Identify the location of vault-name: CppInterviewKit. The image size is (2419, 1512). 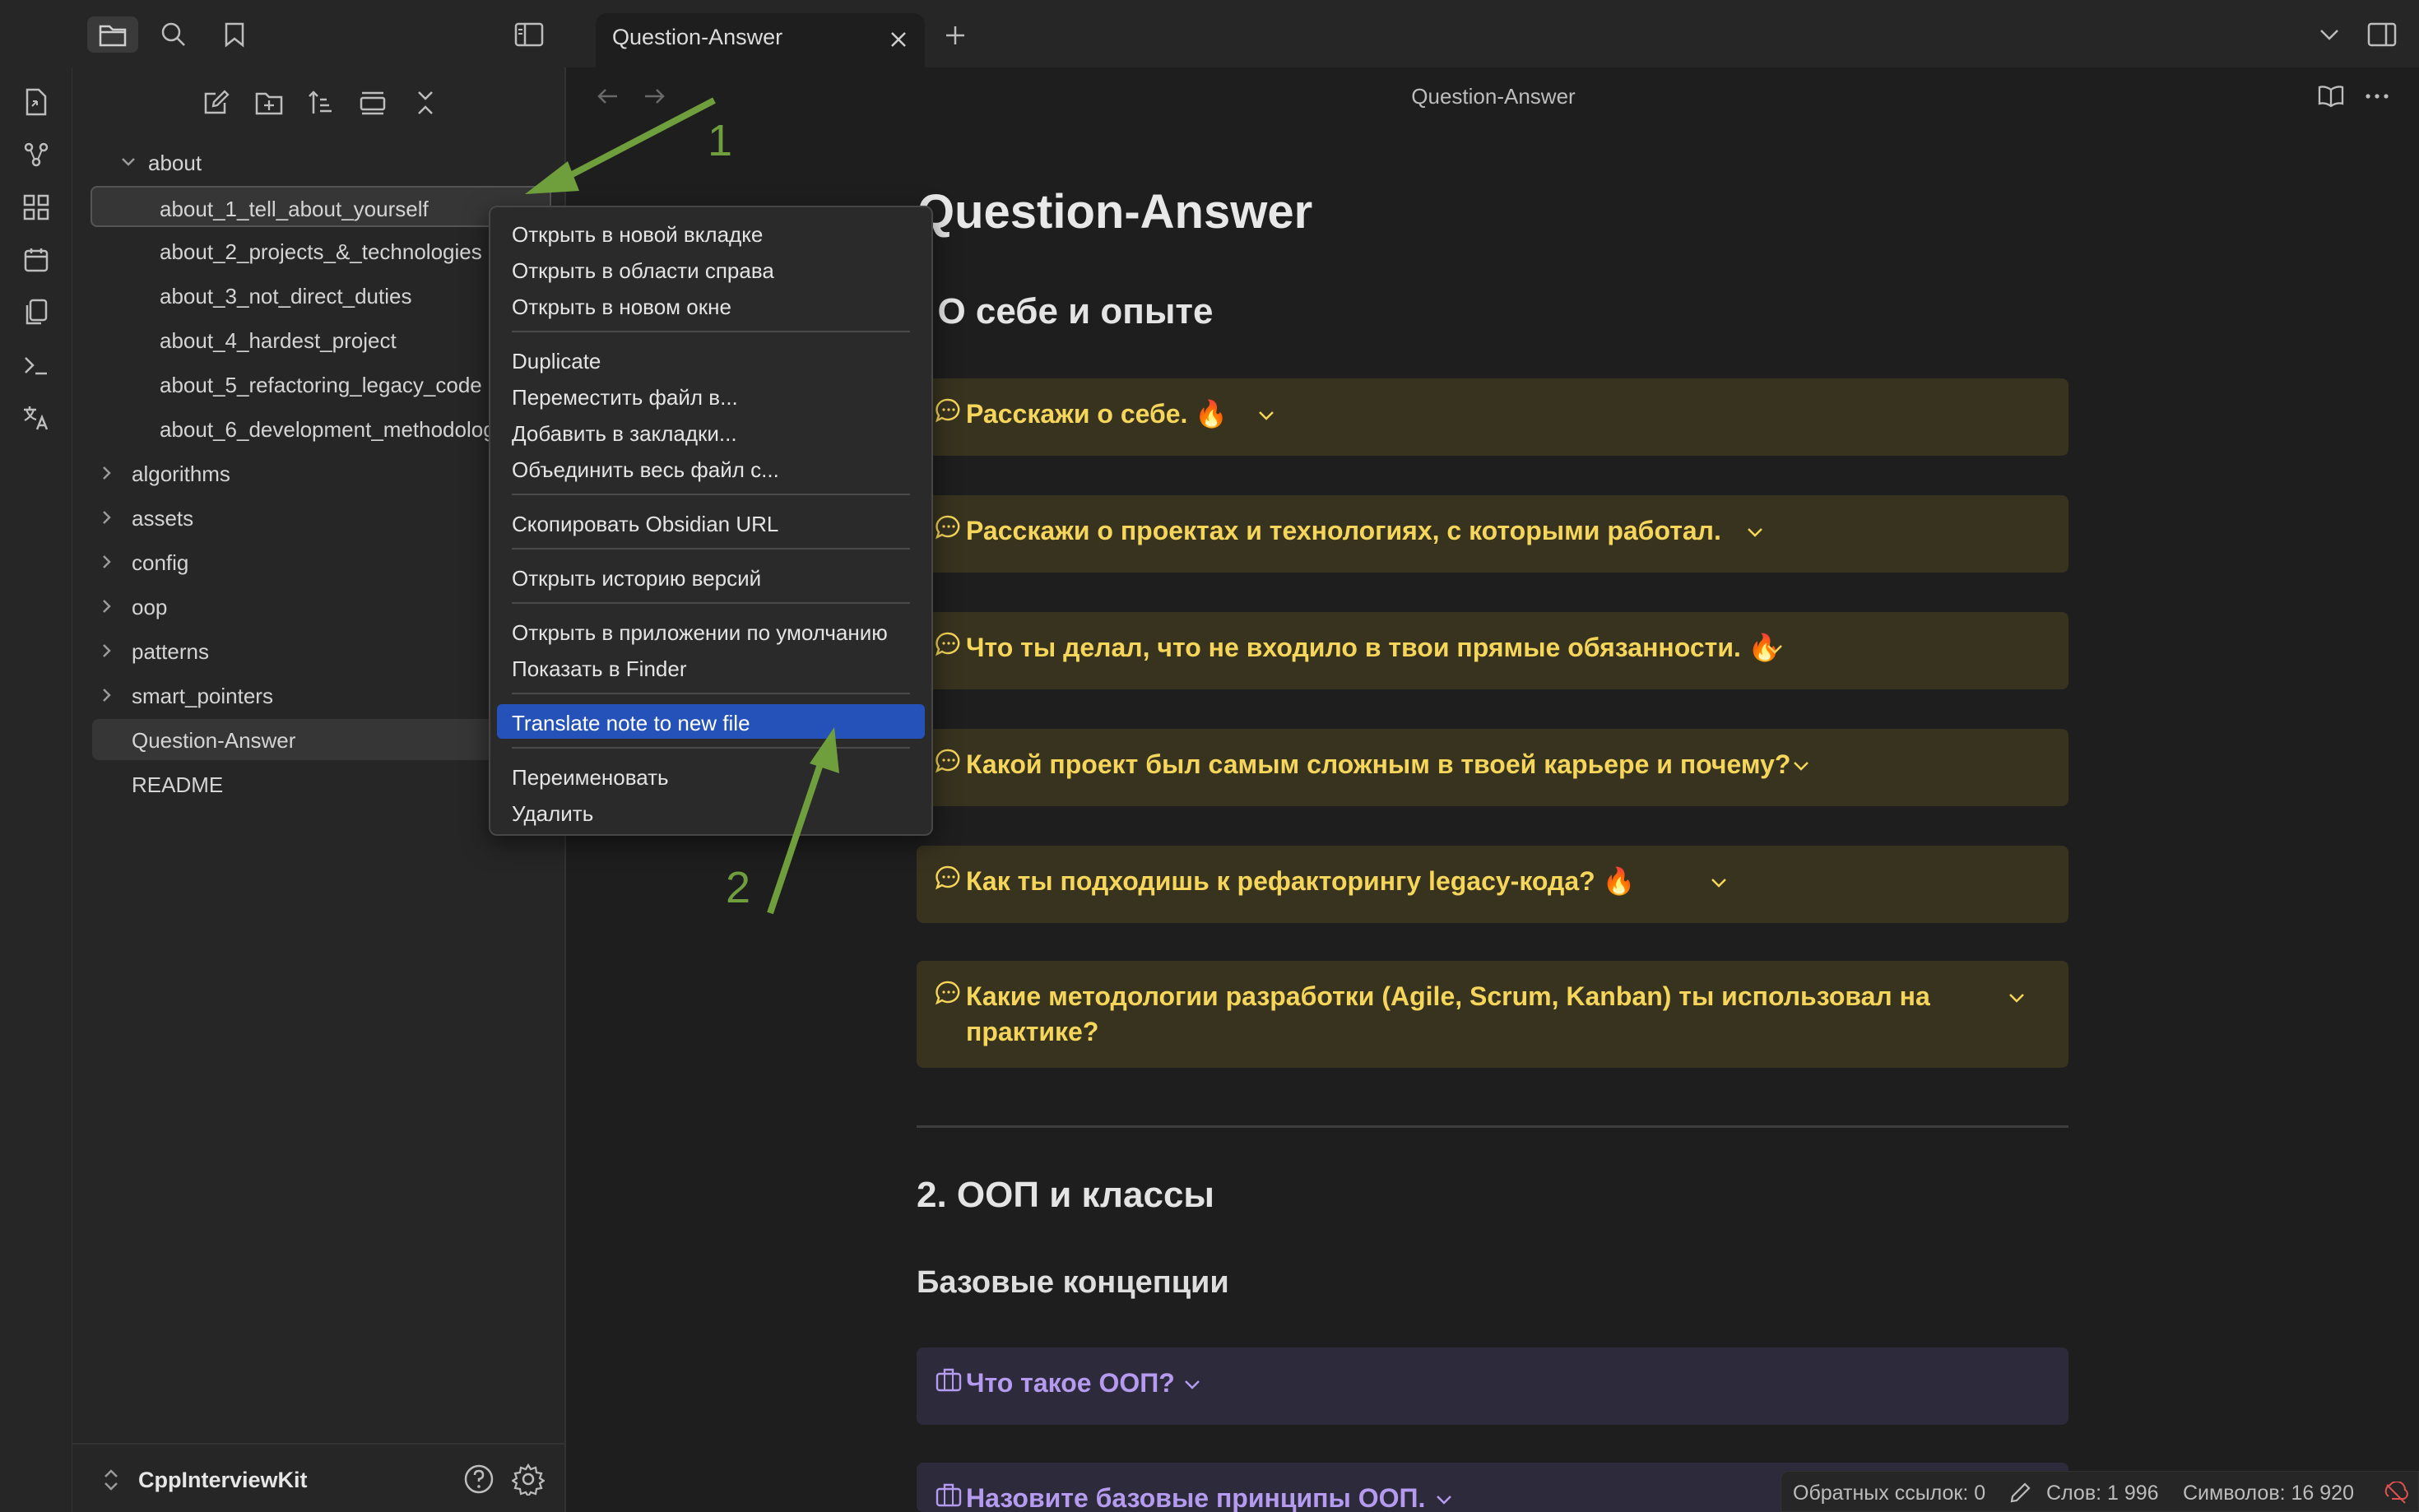
(223, 1480).